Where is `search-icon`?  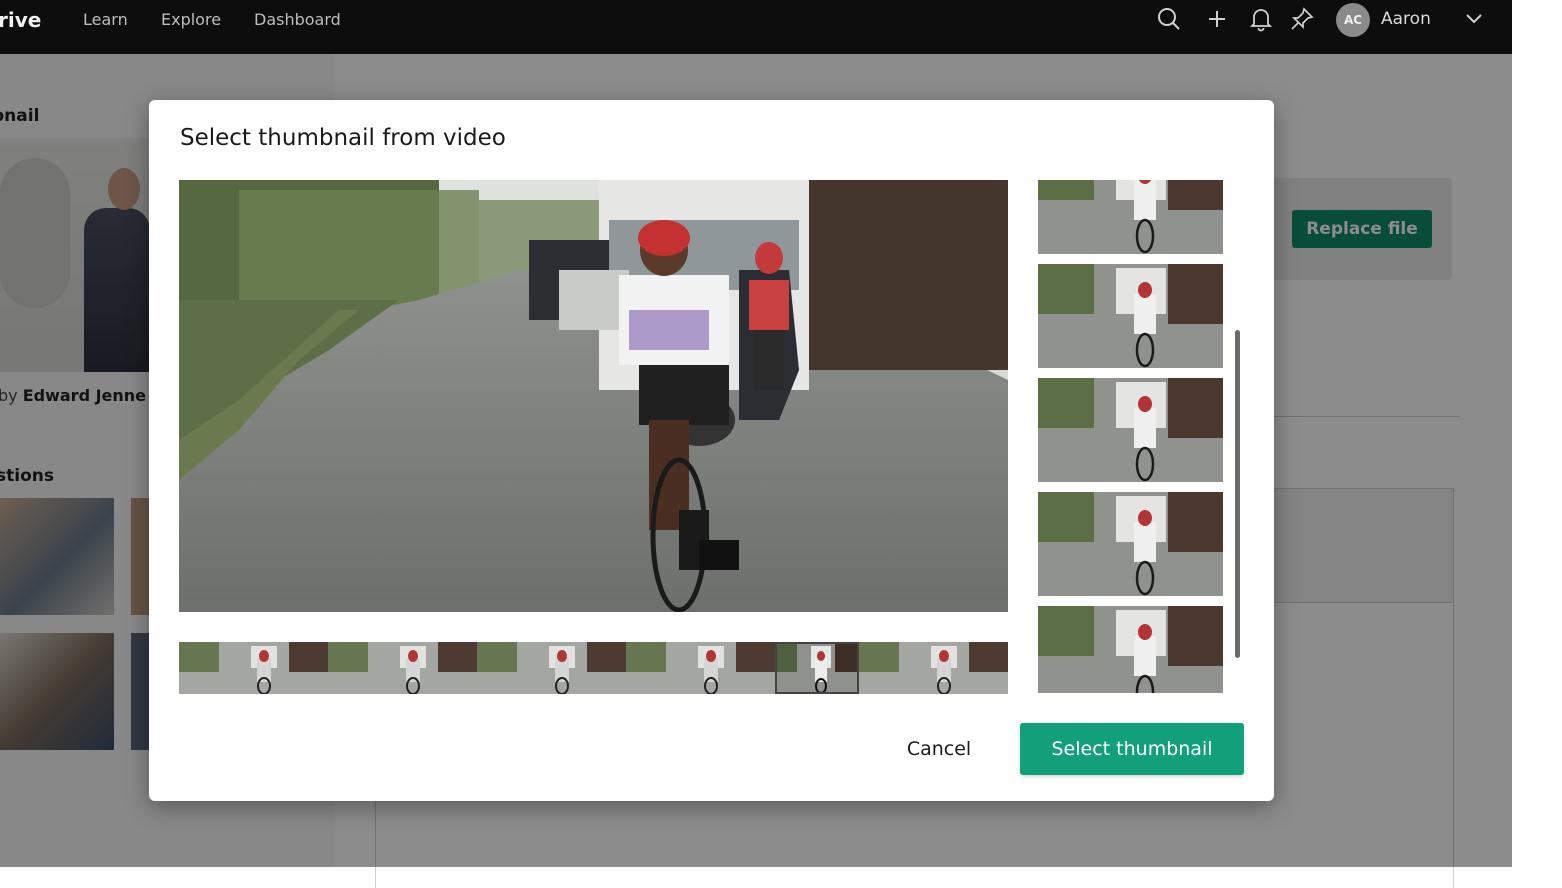 search-icon is located at coordinates (1169, 19).